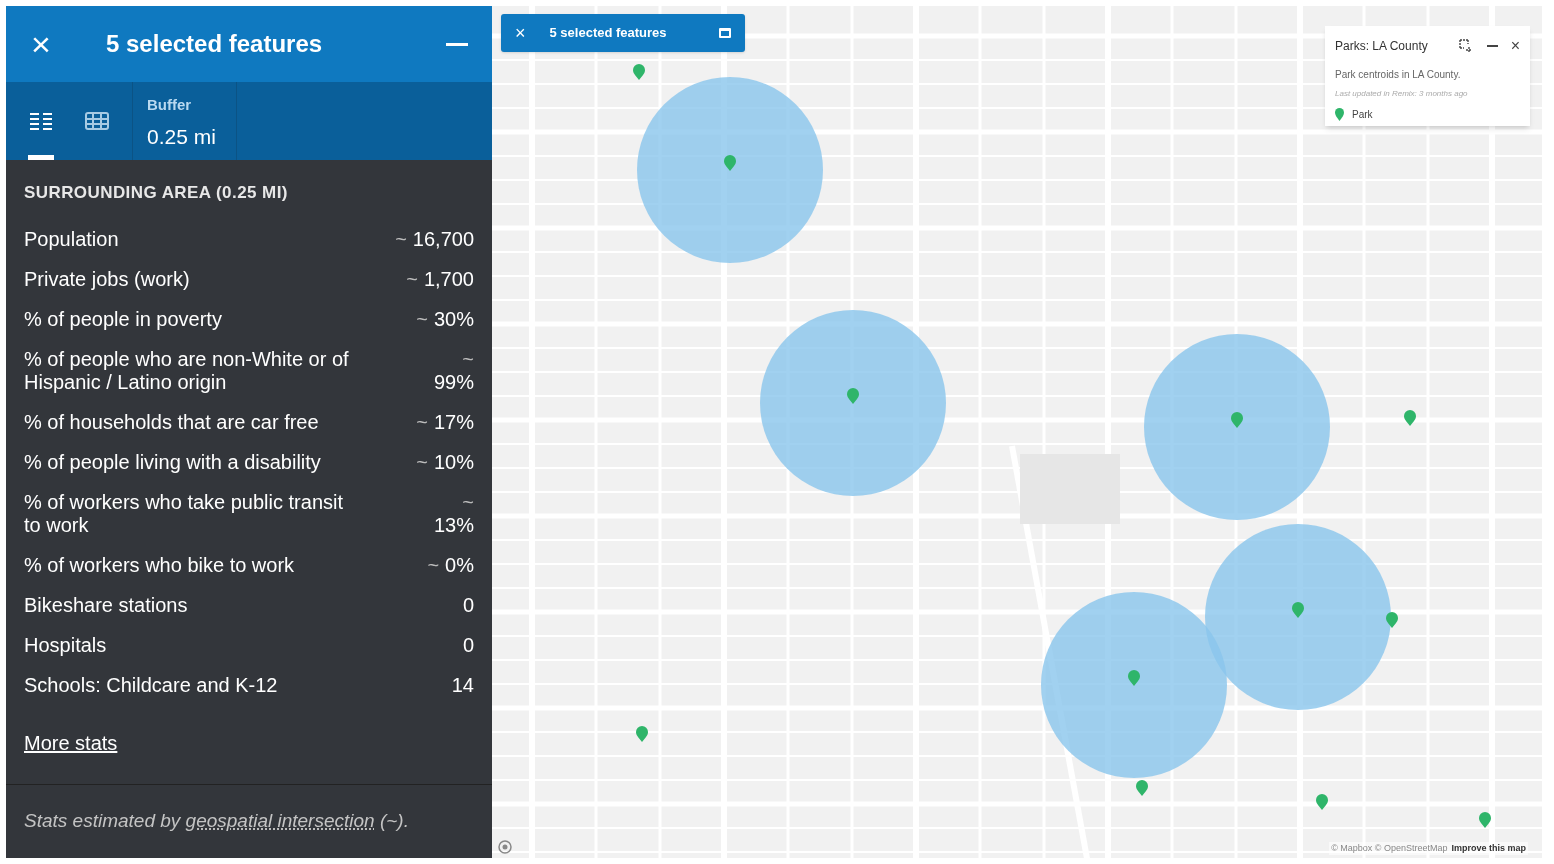 The width and height of the screenshot is (1554, 864). What do you see at coordinates (725, 33) in the screenshot?
I see `expand-button` at bounding box center [725, 33].